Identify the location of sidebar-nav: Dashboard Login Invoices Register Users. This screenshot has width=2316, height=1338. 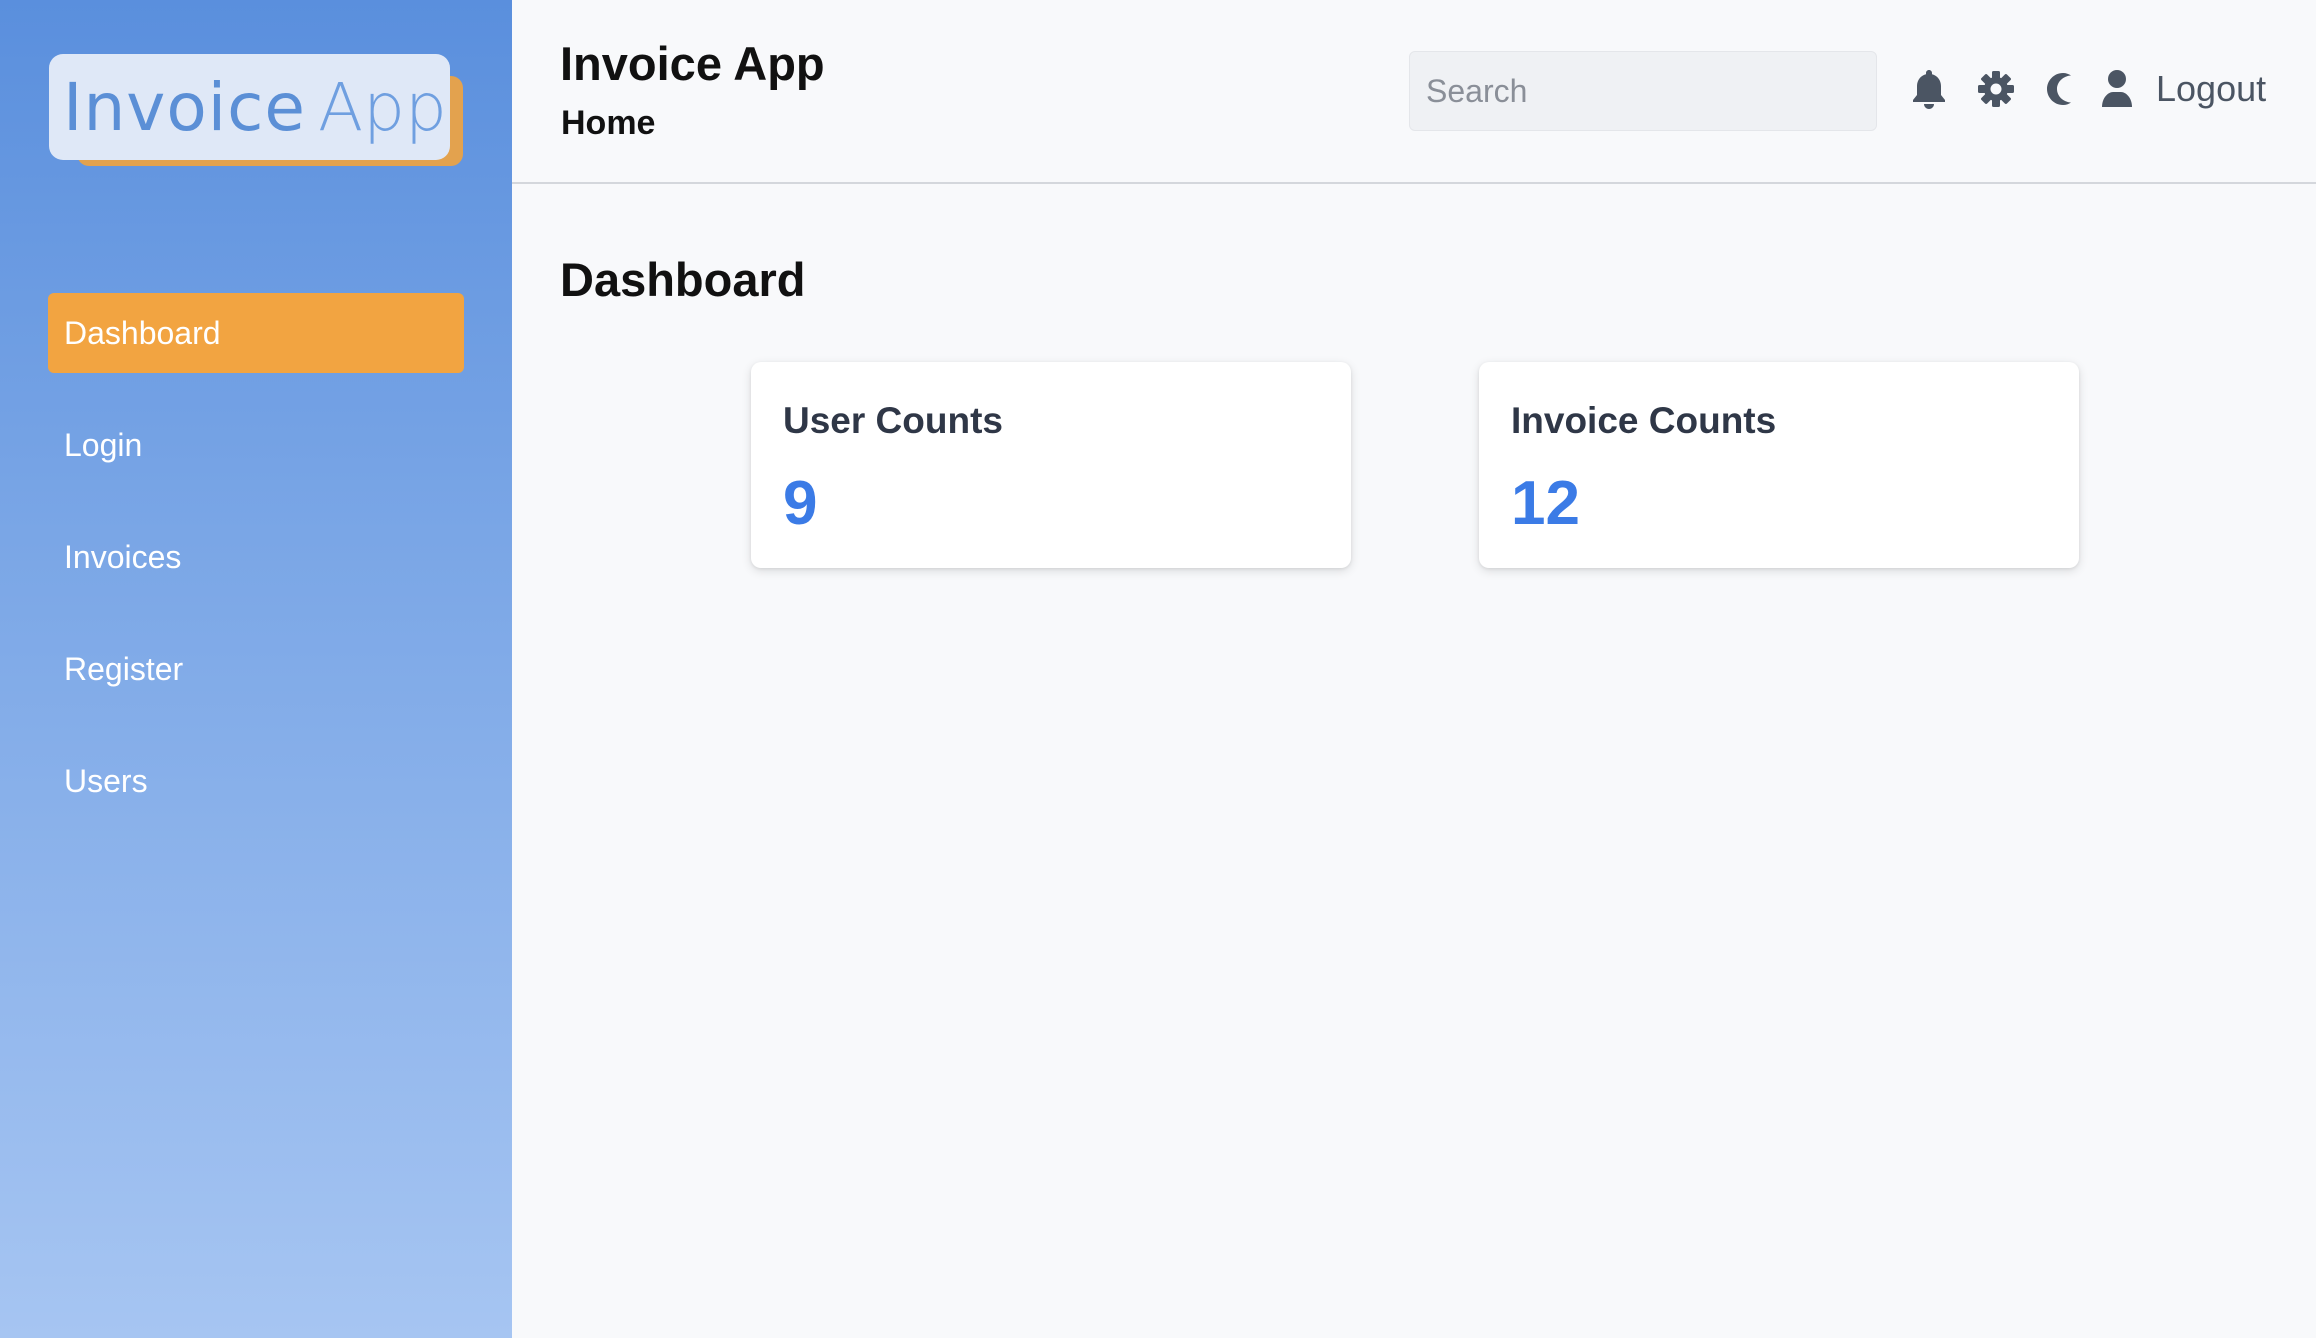
(256, 573).